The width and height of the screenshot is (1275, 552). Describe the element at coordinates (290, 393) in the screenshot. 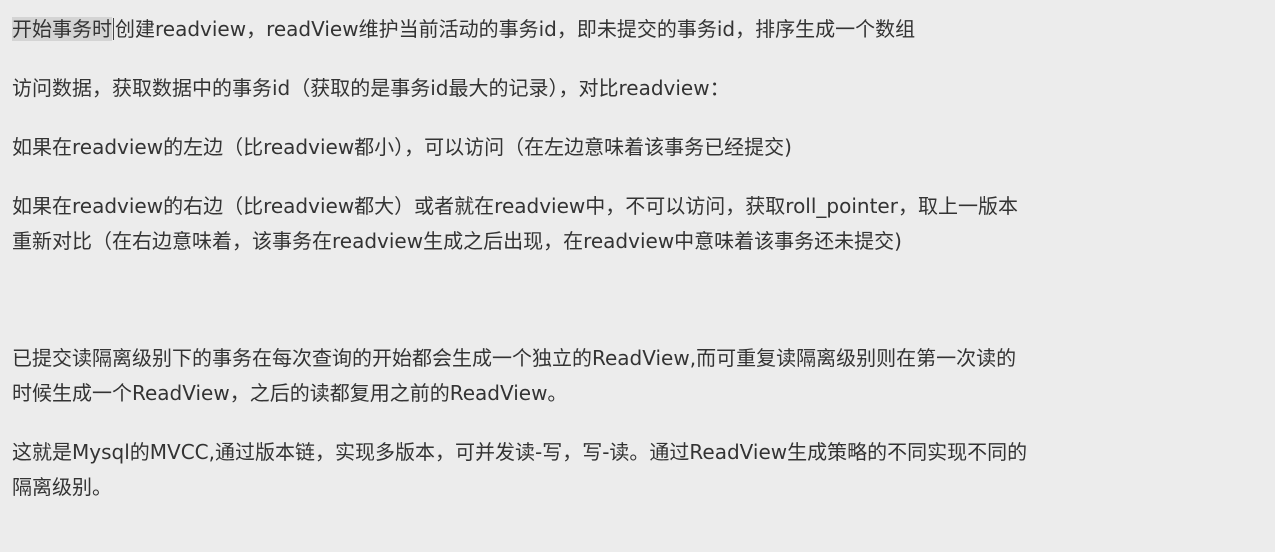

I see `paragraph-line: 时候生成一个ReadView，之后的读都复用之前的ReadView。` at that location.